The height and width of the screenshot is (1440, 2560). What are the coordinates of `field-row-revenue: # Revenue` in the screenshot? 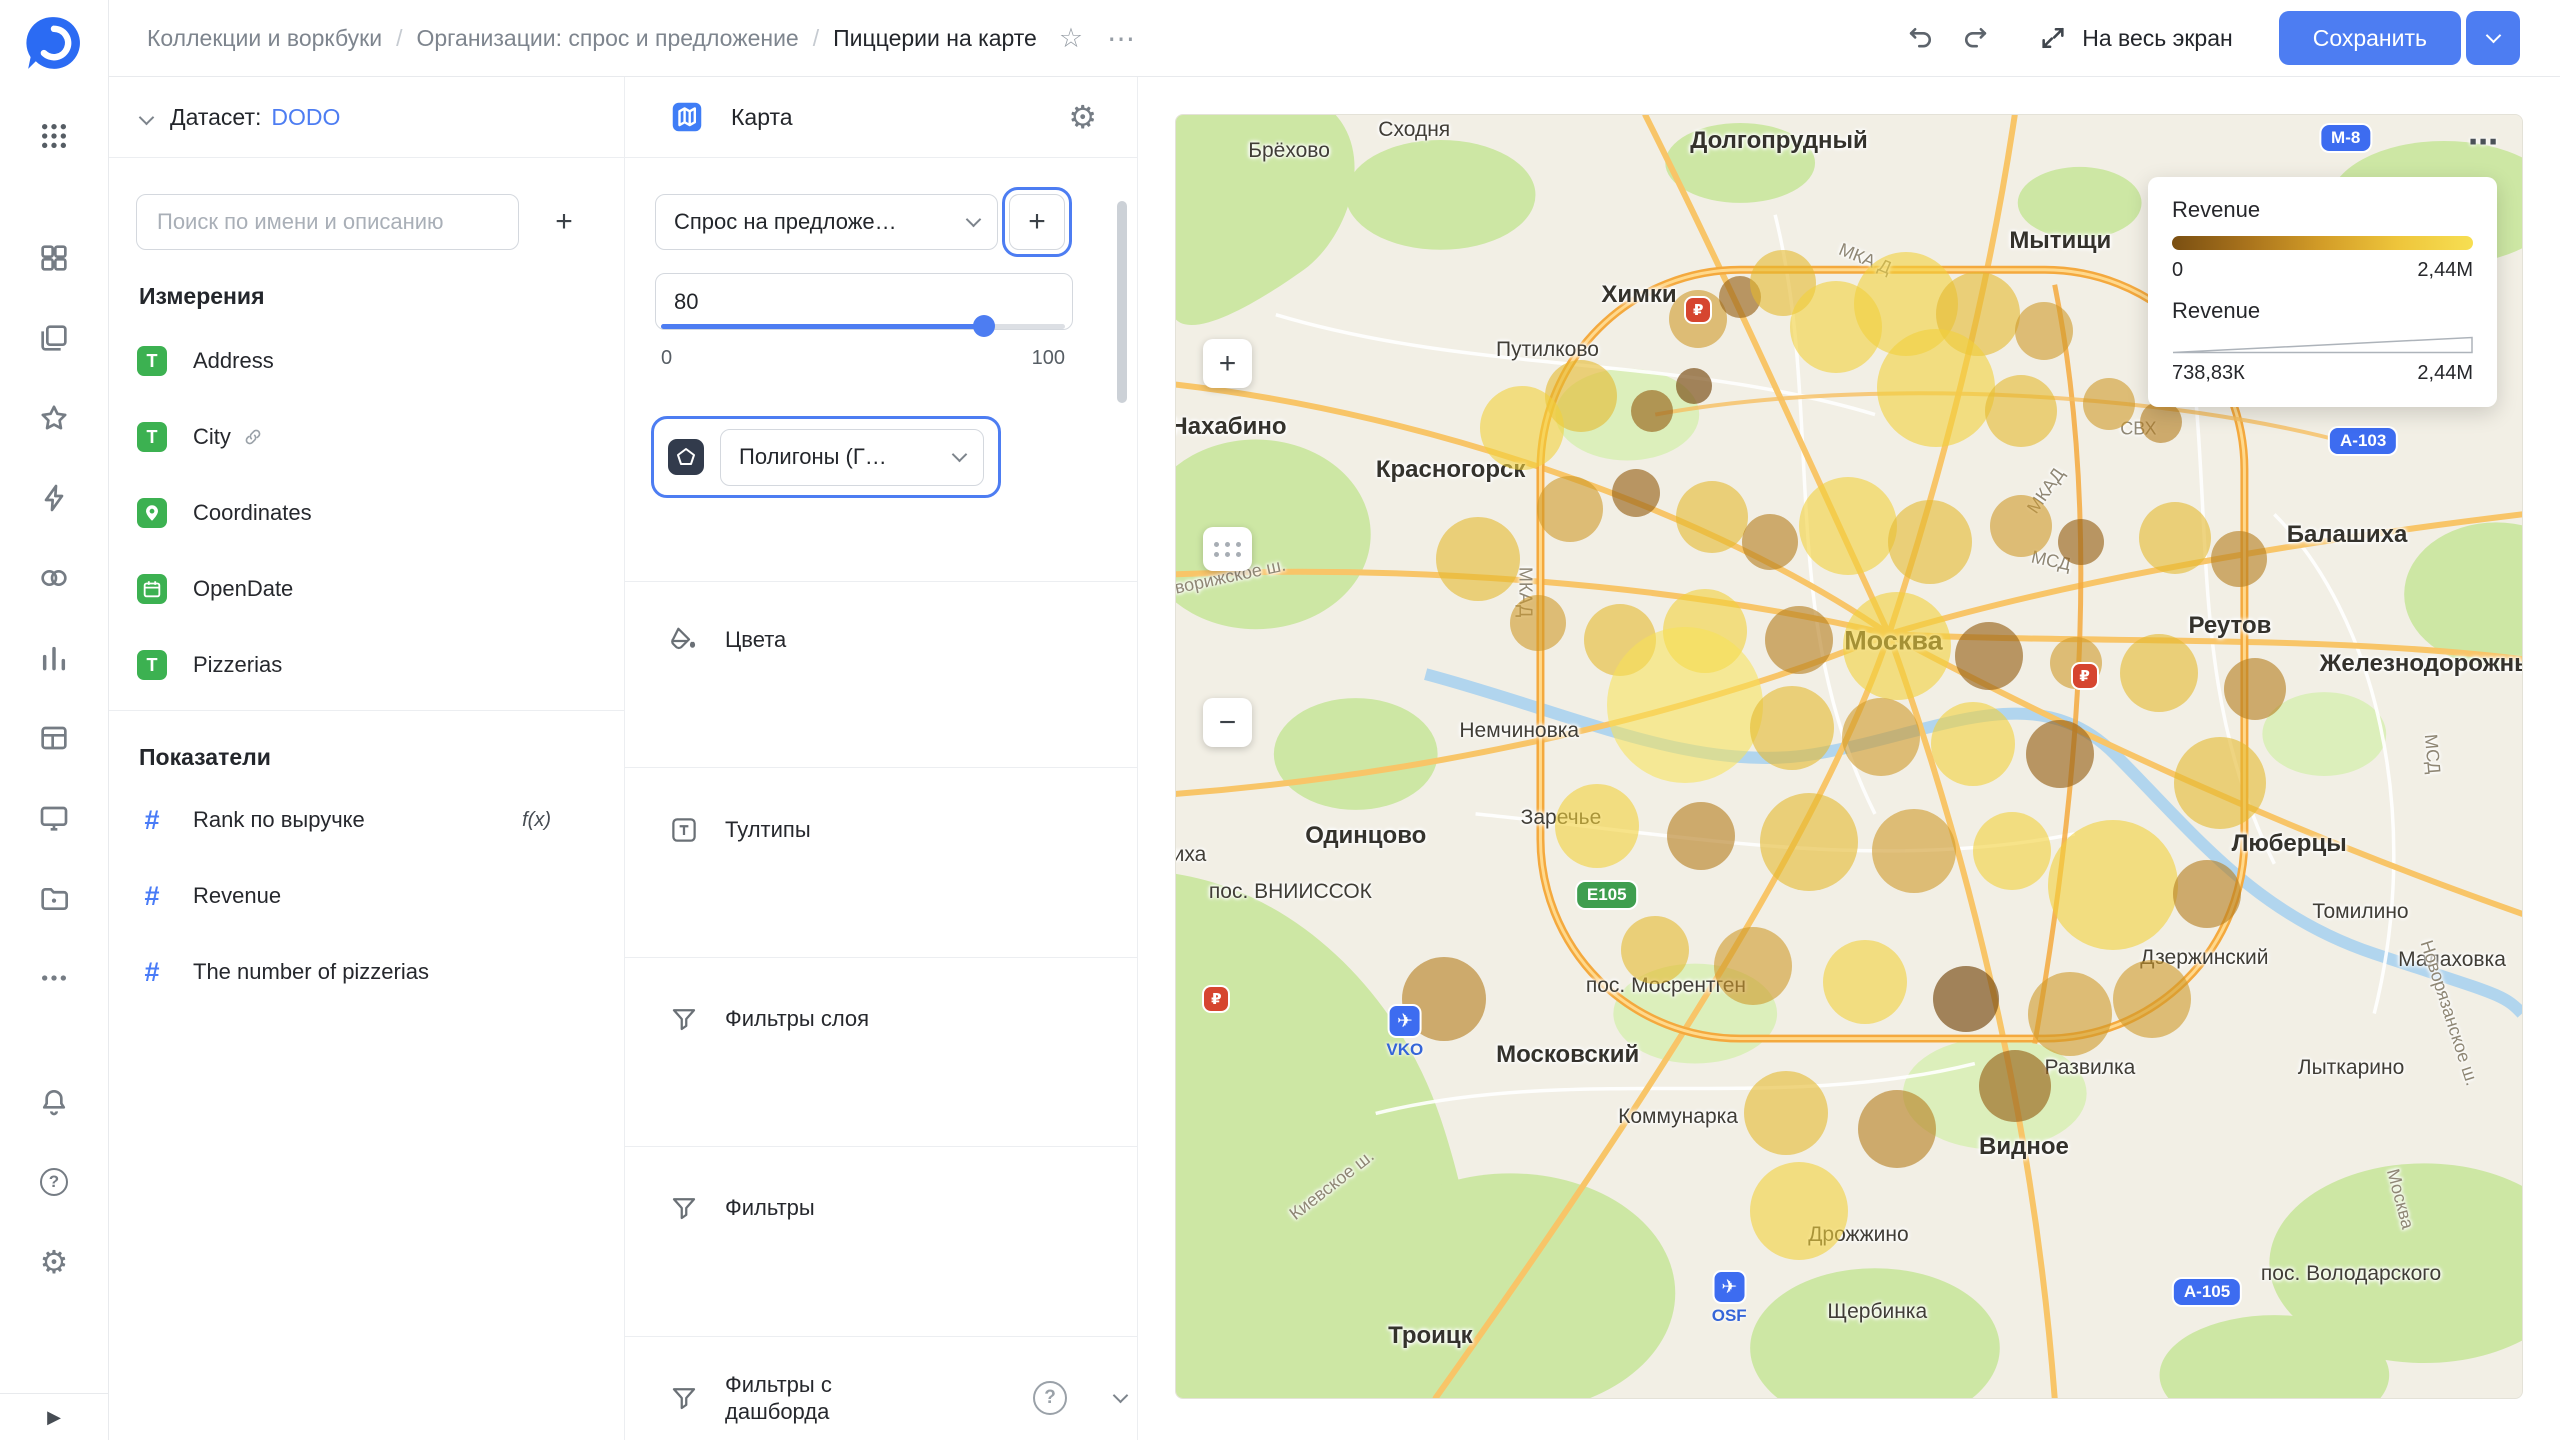 It's located at (366, 896).